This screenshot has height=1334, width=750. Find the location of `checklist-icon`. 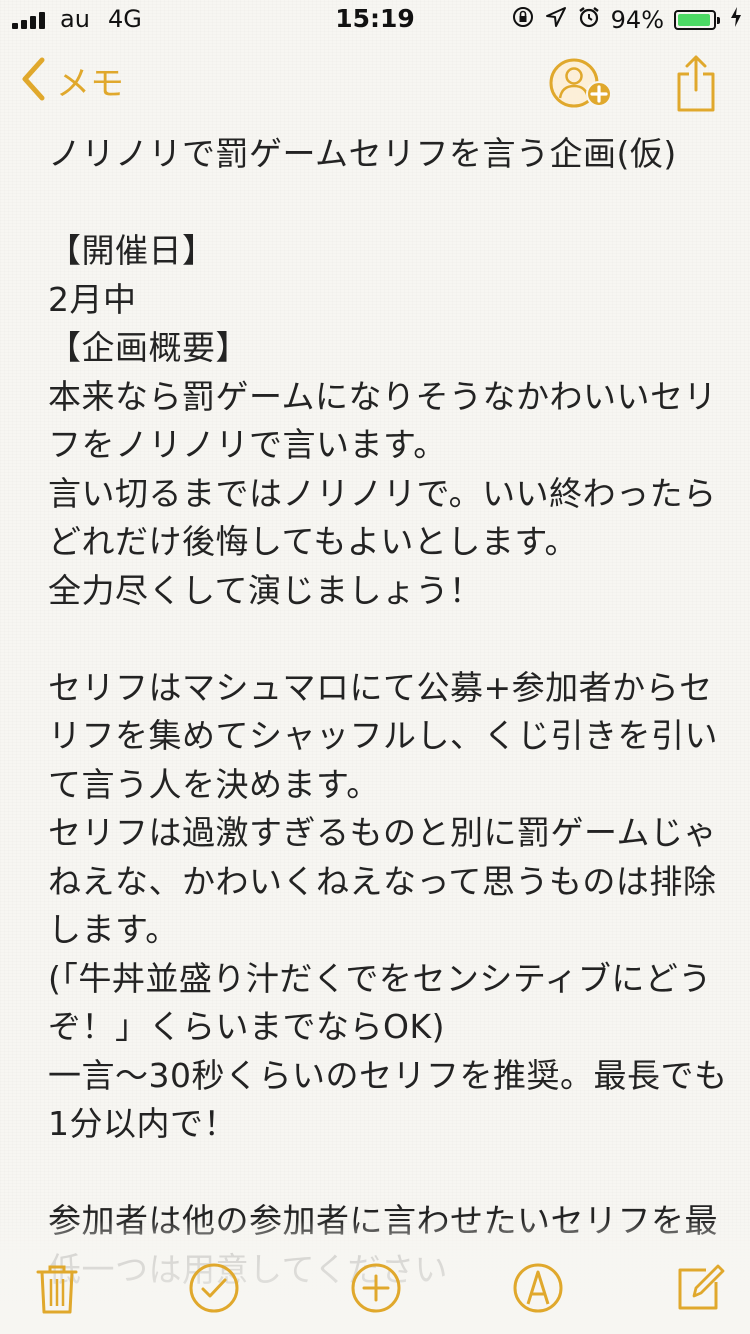

checklist-icon is located at coordinates (214, 1288).